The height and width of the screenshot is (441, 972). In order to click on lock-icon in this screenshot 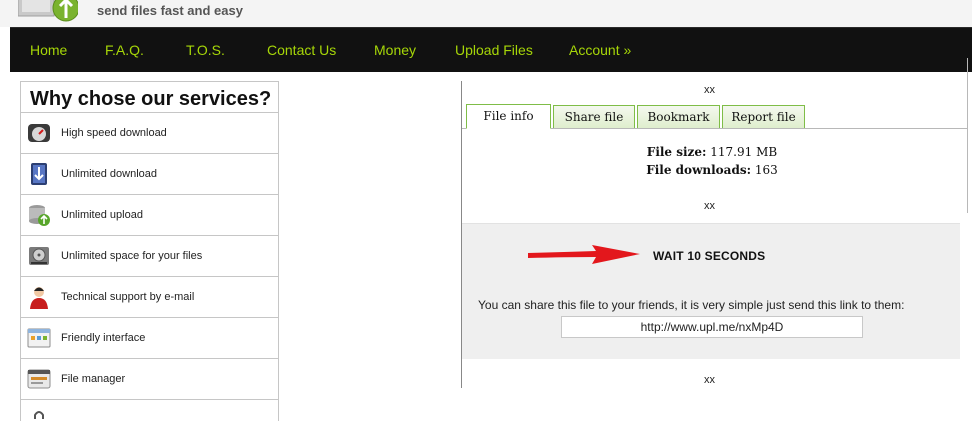, I will do `click(39, 415)`.